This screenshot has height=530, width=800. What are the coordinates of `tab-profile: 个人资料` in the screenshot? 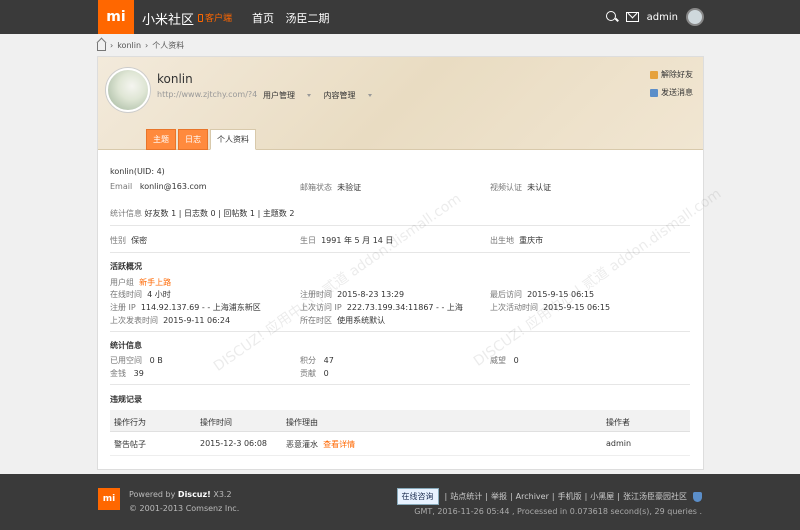 It's located at (233, 139).